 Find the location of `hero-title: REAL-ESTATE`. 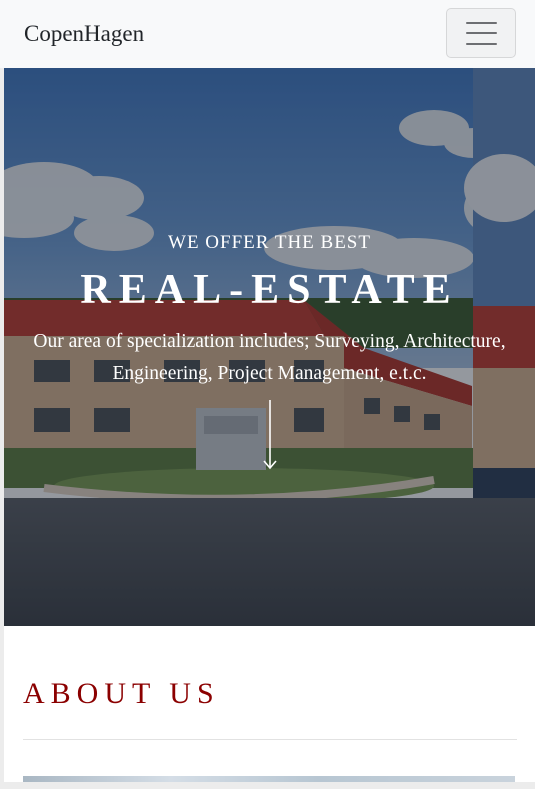

hero-title: REAL-ESTATE is located at coordinates (269, 290).